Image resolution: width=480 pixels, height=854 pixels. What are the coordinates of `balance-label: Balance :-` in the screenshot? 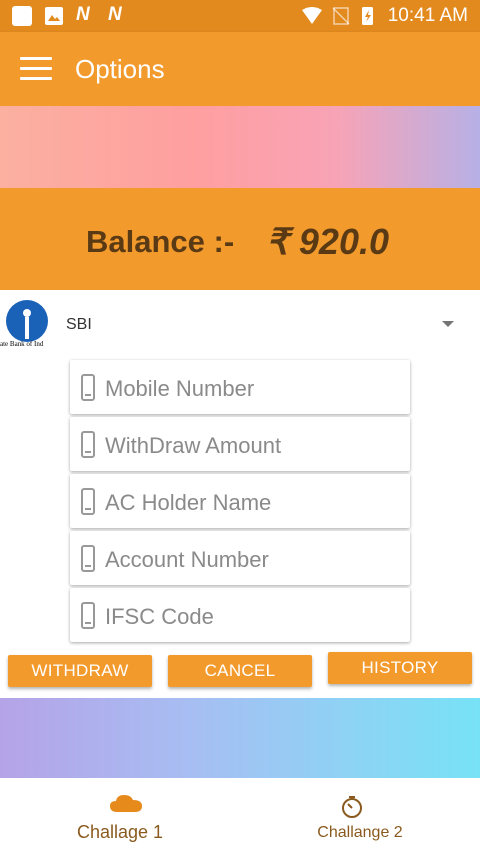 It's located at (160, 241).